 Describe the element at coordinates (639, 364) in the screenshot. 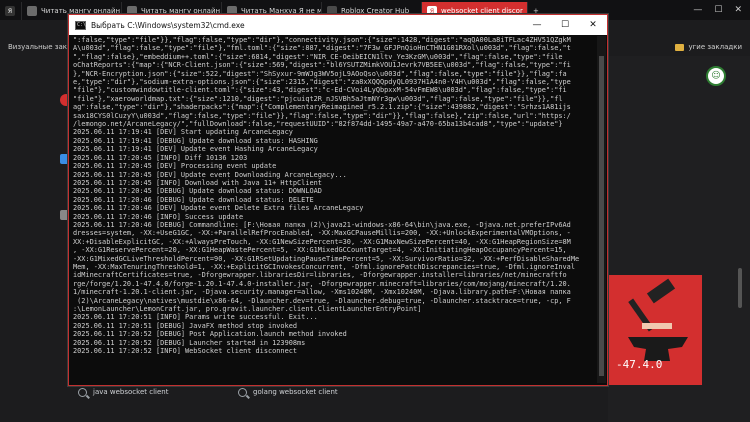

I see `launcher-version-label: -47.4.0` at that location.